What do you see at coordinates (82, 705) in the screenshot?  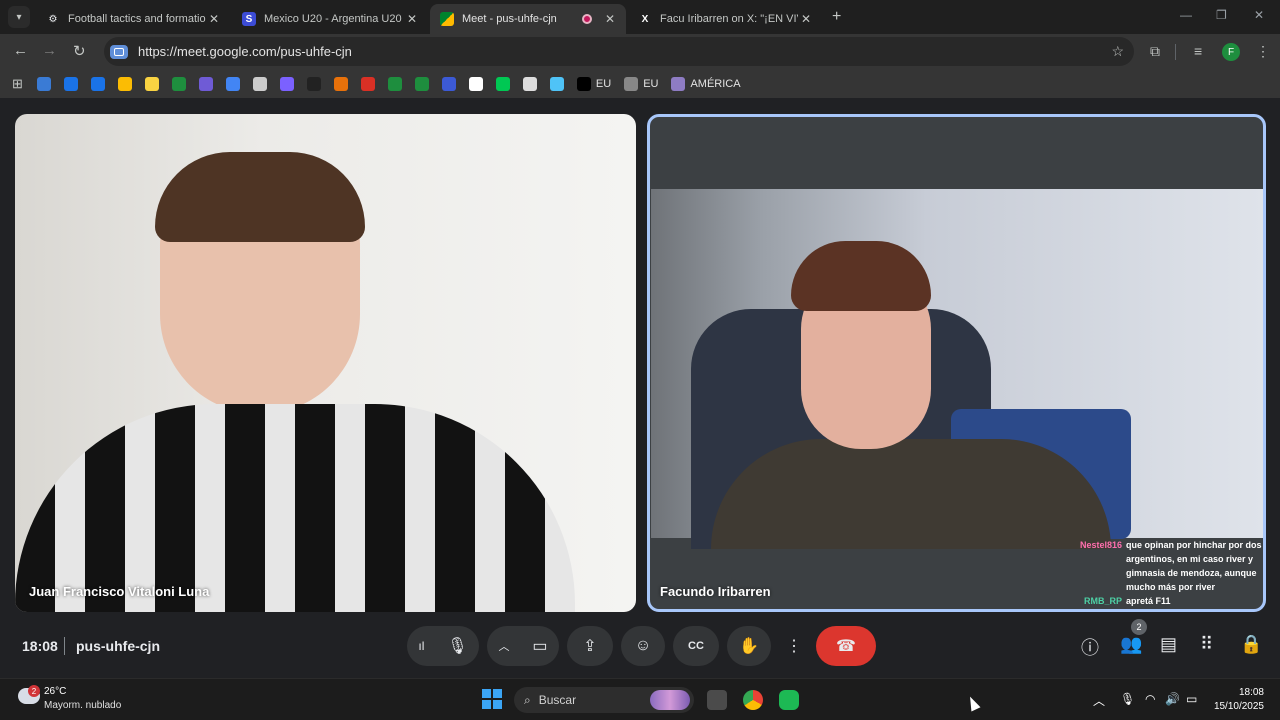 I see `weather-condition: Mayorm. nublado` at bounding box center [82, 705].